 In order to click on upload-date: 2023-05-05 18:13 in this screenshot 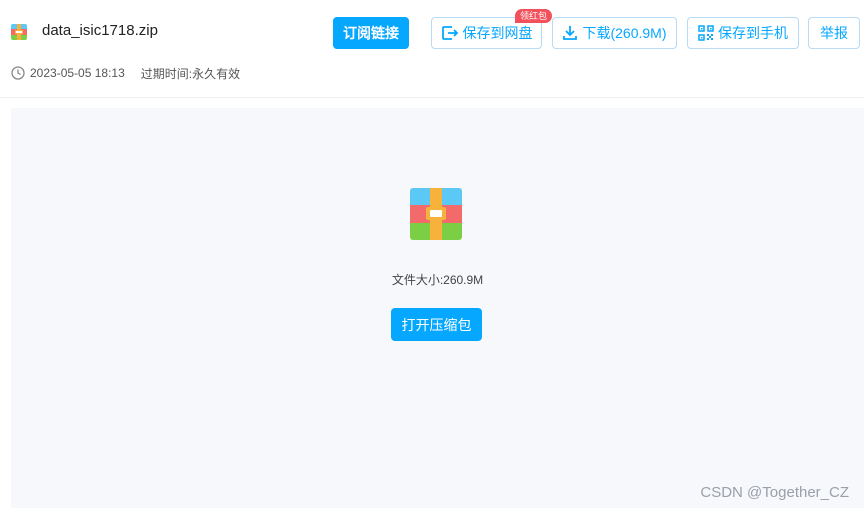, I will do `click(77, 73)`.